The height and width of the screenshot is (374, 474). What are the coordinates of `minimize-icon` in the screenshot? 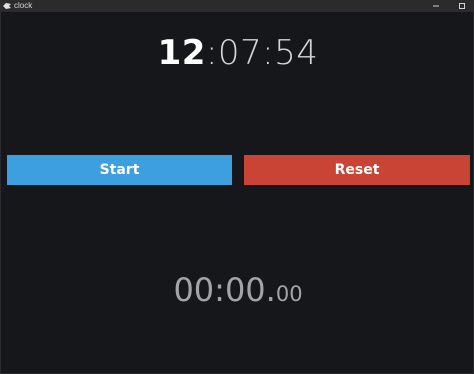 It's located at (436, 6).